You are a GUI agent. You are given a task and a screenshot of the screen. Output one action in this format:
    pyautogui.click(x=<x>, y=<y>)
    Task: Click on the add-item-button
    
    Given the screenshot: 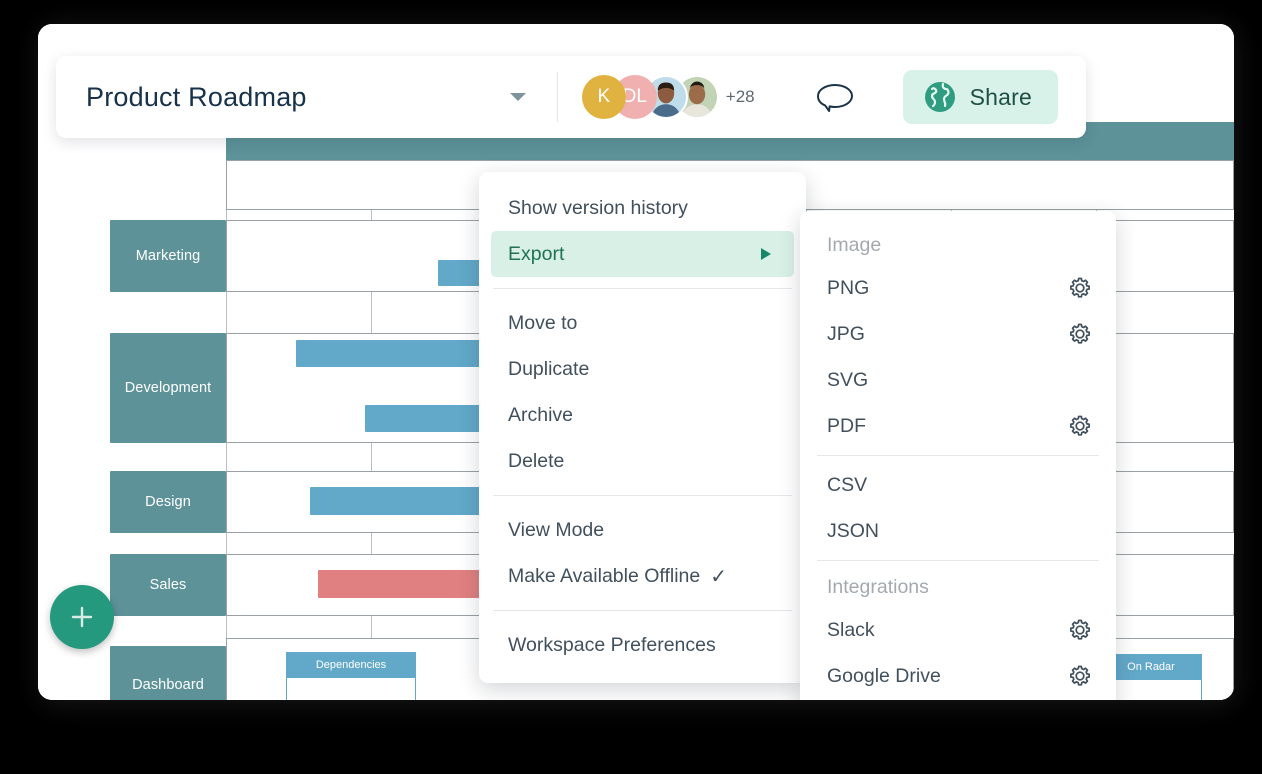 What is the action you would take?
    pyautogui.click(x=82, y=617)
    